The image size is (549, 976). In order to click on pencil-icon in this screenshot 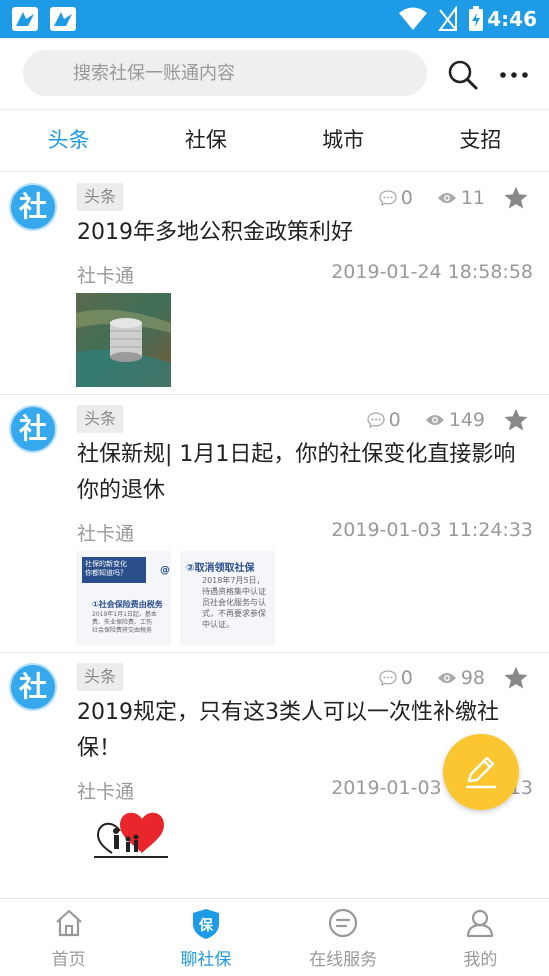, I will do `click(481, 772)`.